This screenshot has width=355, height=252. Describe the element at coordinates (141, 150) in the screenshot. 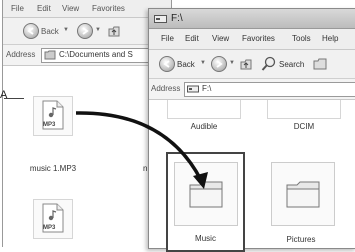

I see `drag-arrow` at that location.